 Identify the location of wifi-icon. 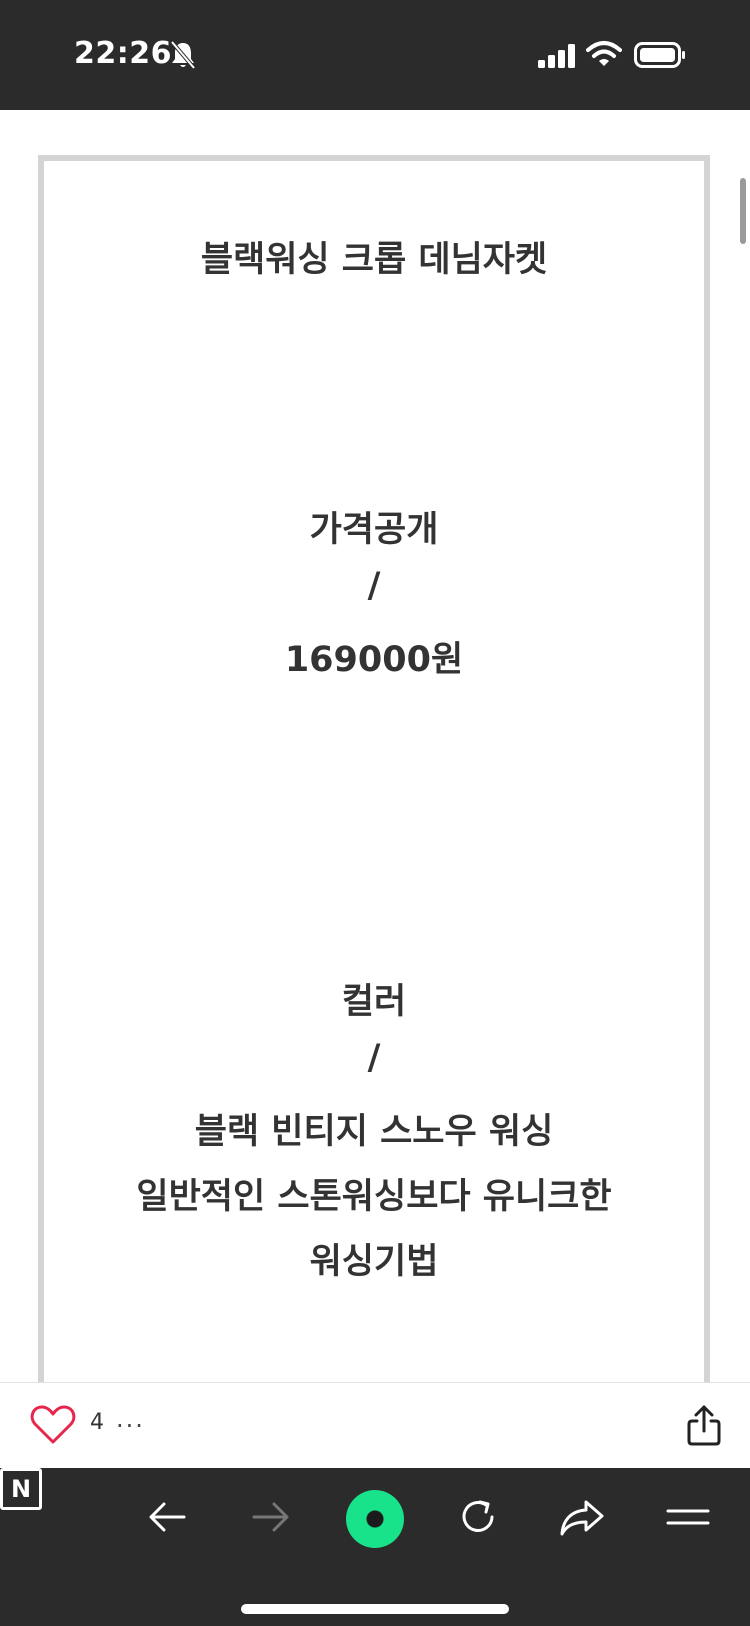
(604, 53).